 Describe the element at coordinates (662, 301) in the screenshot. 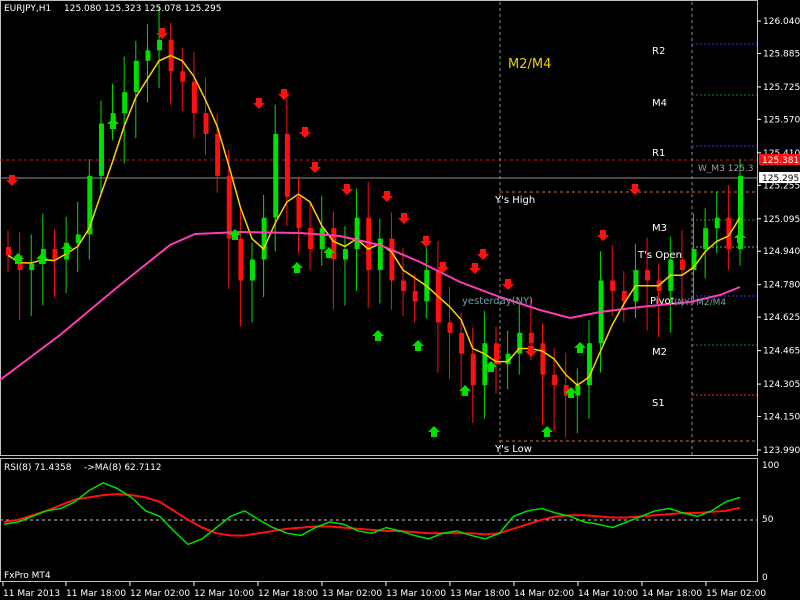

I see `level-pivot: Pivot` at that location.